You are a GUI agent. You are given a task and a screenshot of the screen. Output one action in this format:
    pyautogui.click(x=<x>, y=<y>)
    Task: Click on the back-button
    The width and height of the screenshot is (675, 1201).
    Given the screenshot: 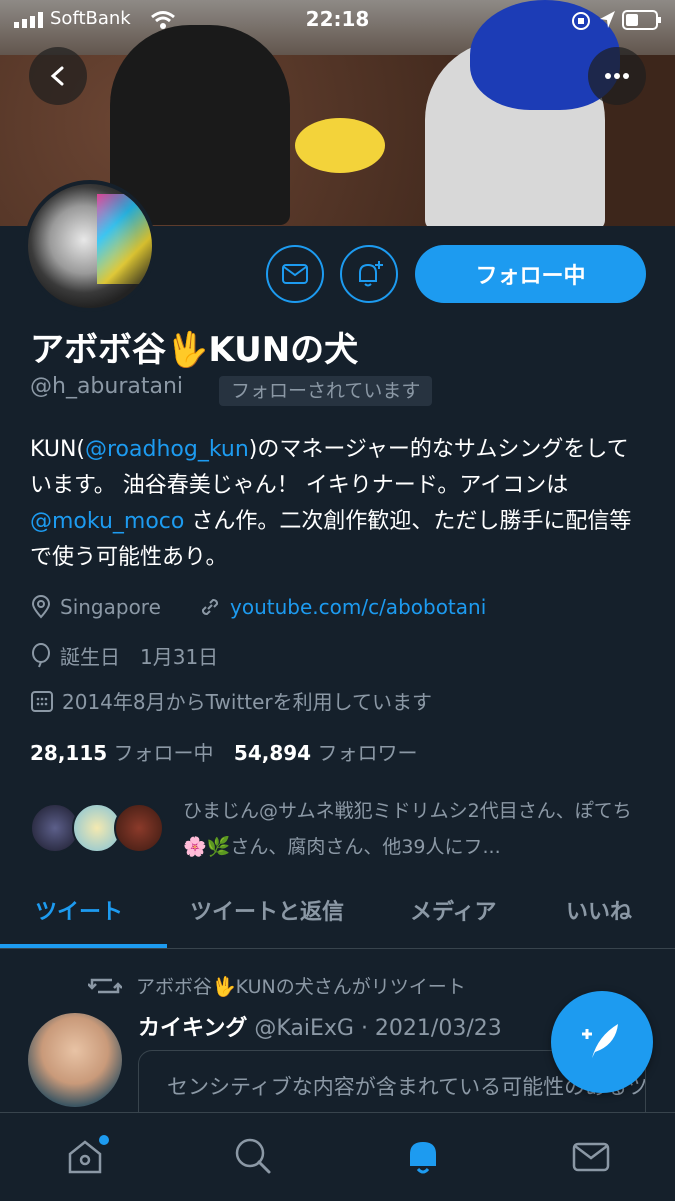 What is the action you would take?
    pyautogui.click(x=58, y=76)
    